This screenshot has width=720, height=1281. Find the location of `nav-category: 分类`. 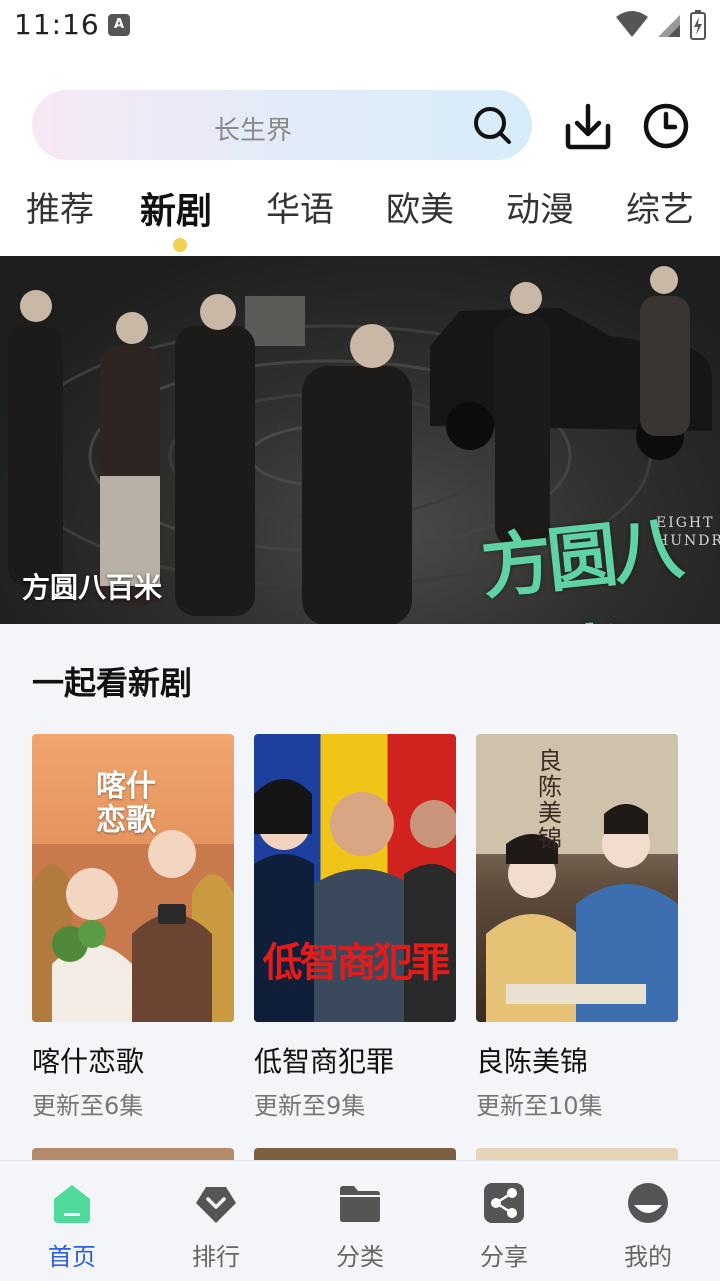

nav-category: 分类 is located at coordinates (360, 1221).